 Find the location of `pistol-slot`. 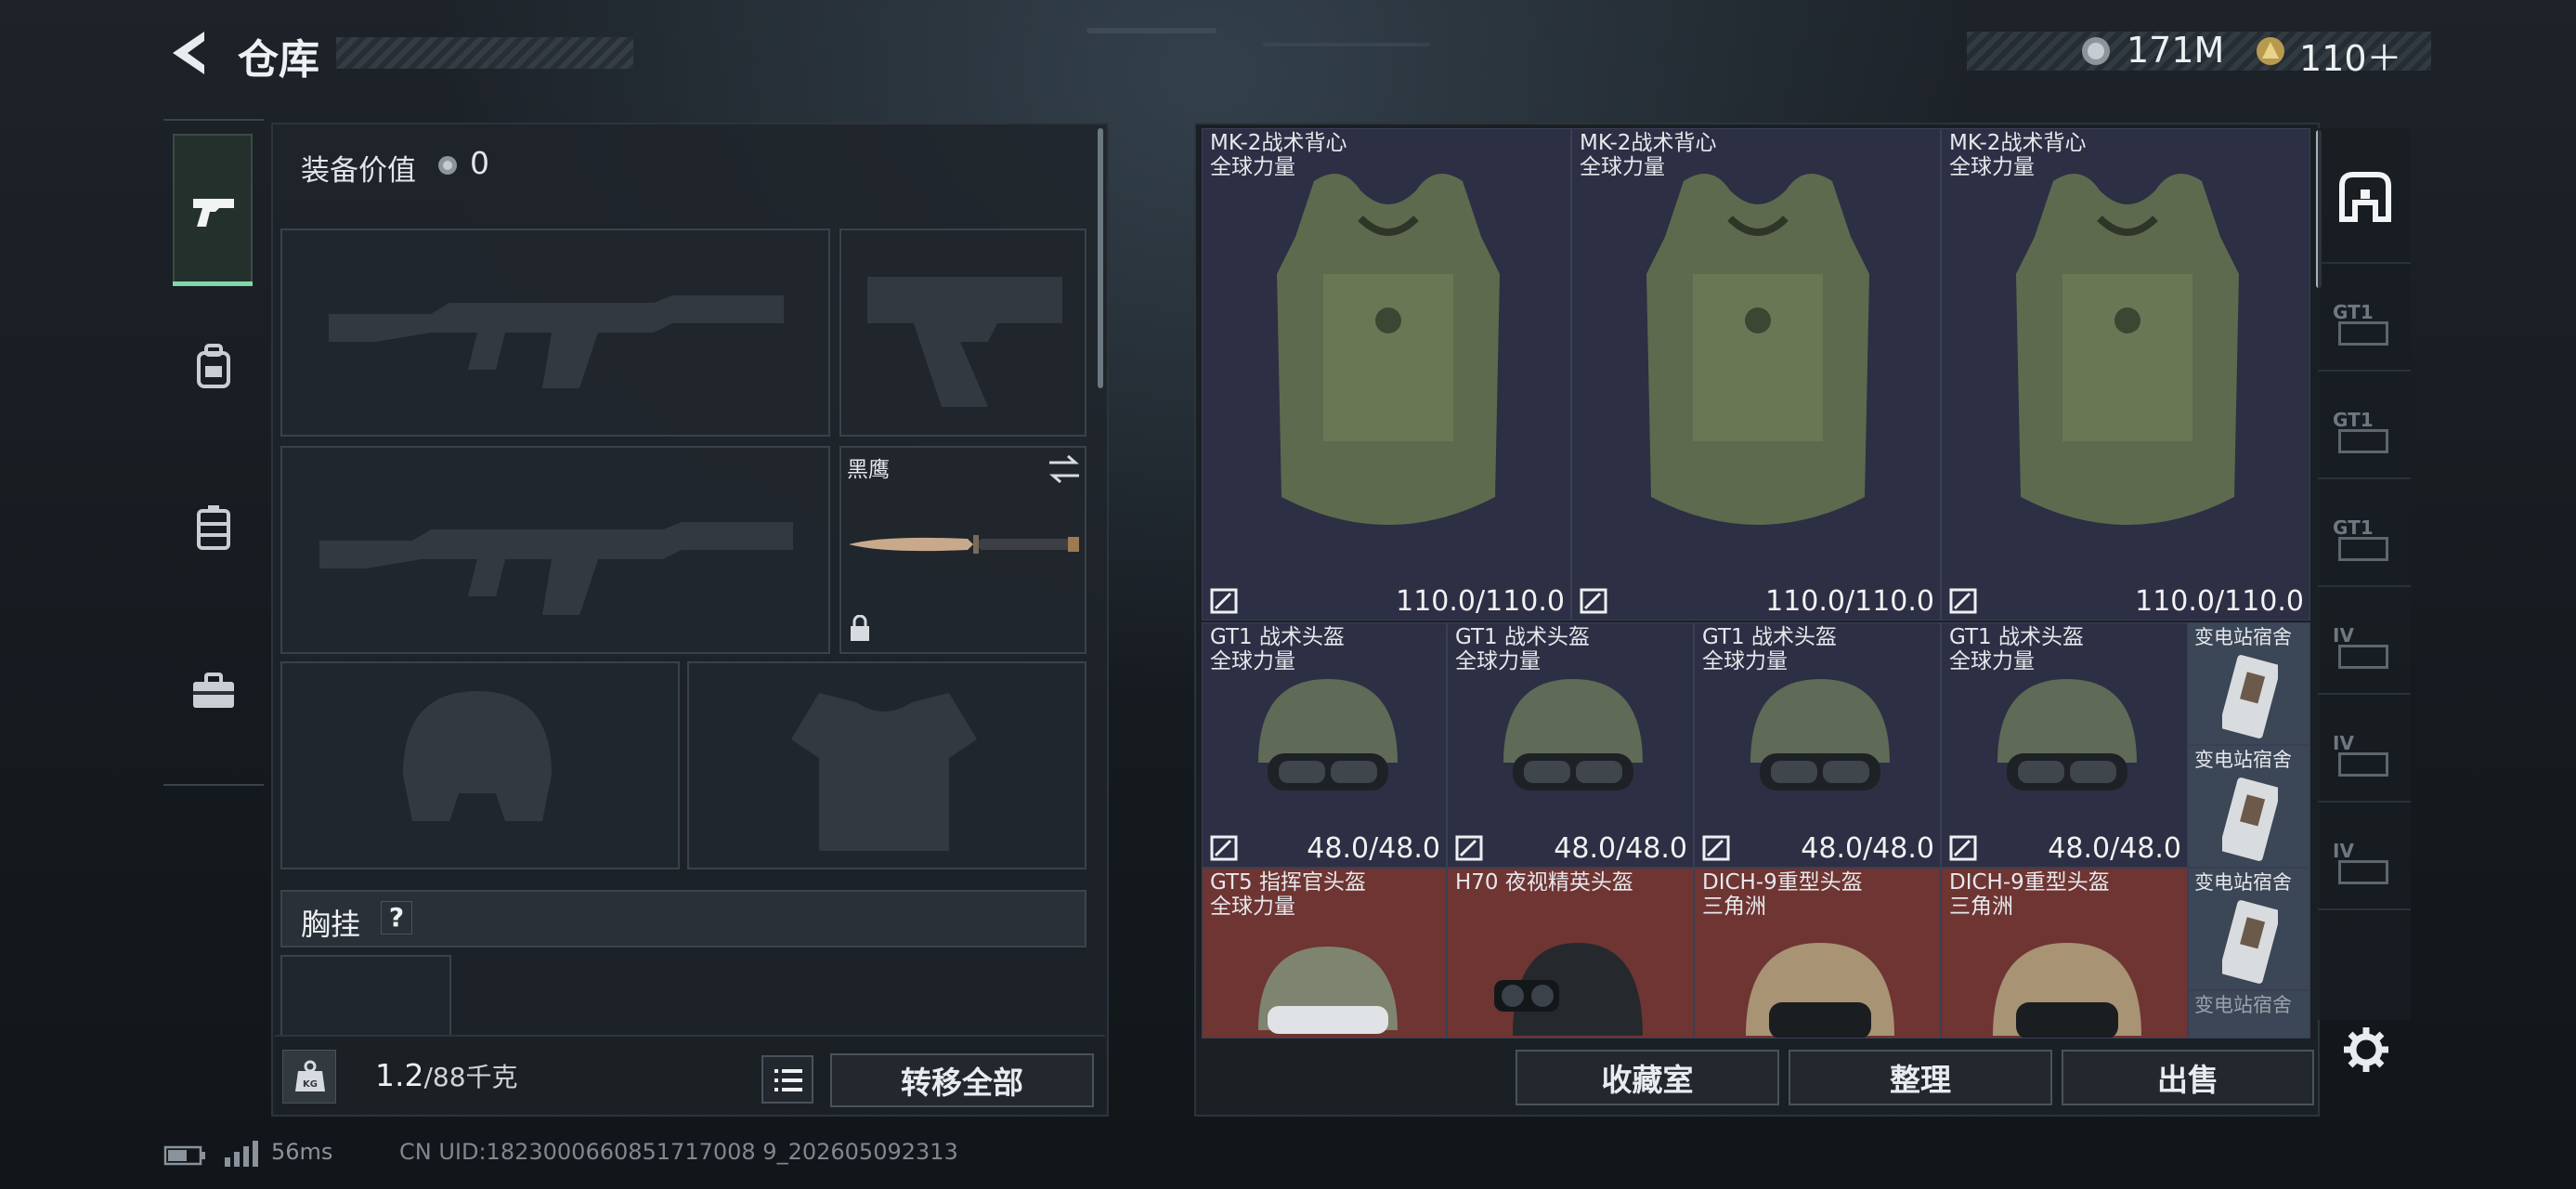

pistol-slot is located at coordinates (963, 333).